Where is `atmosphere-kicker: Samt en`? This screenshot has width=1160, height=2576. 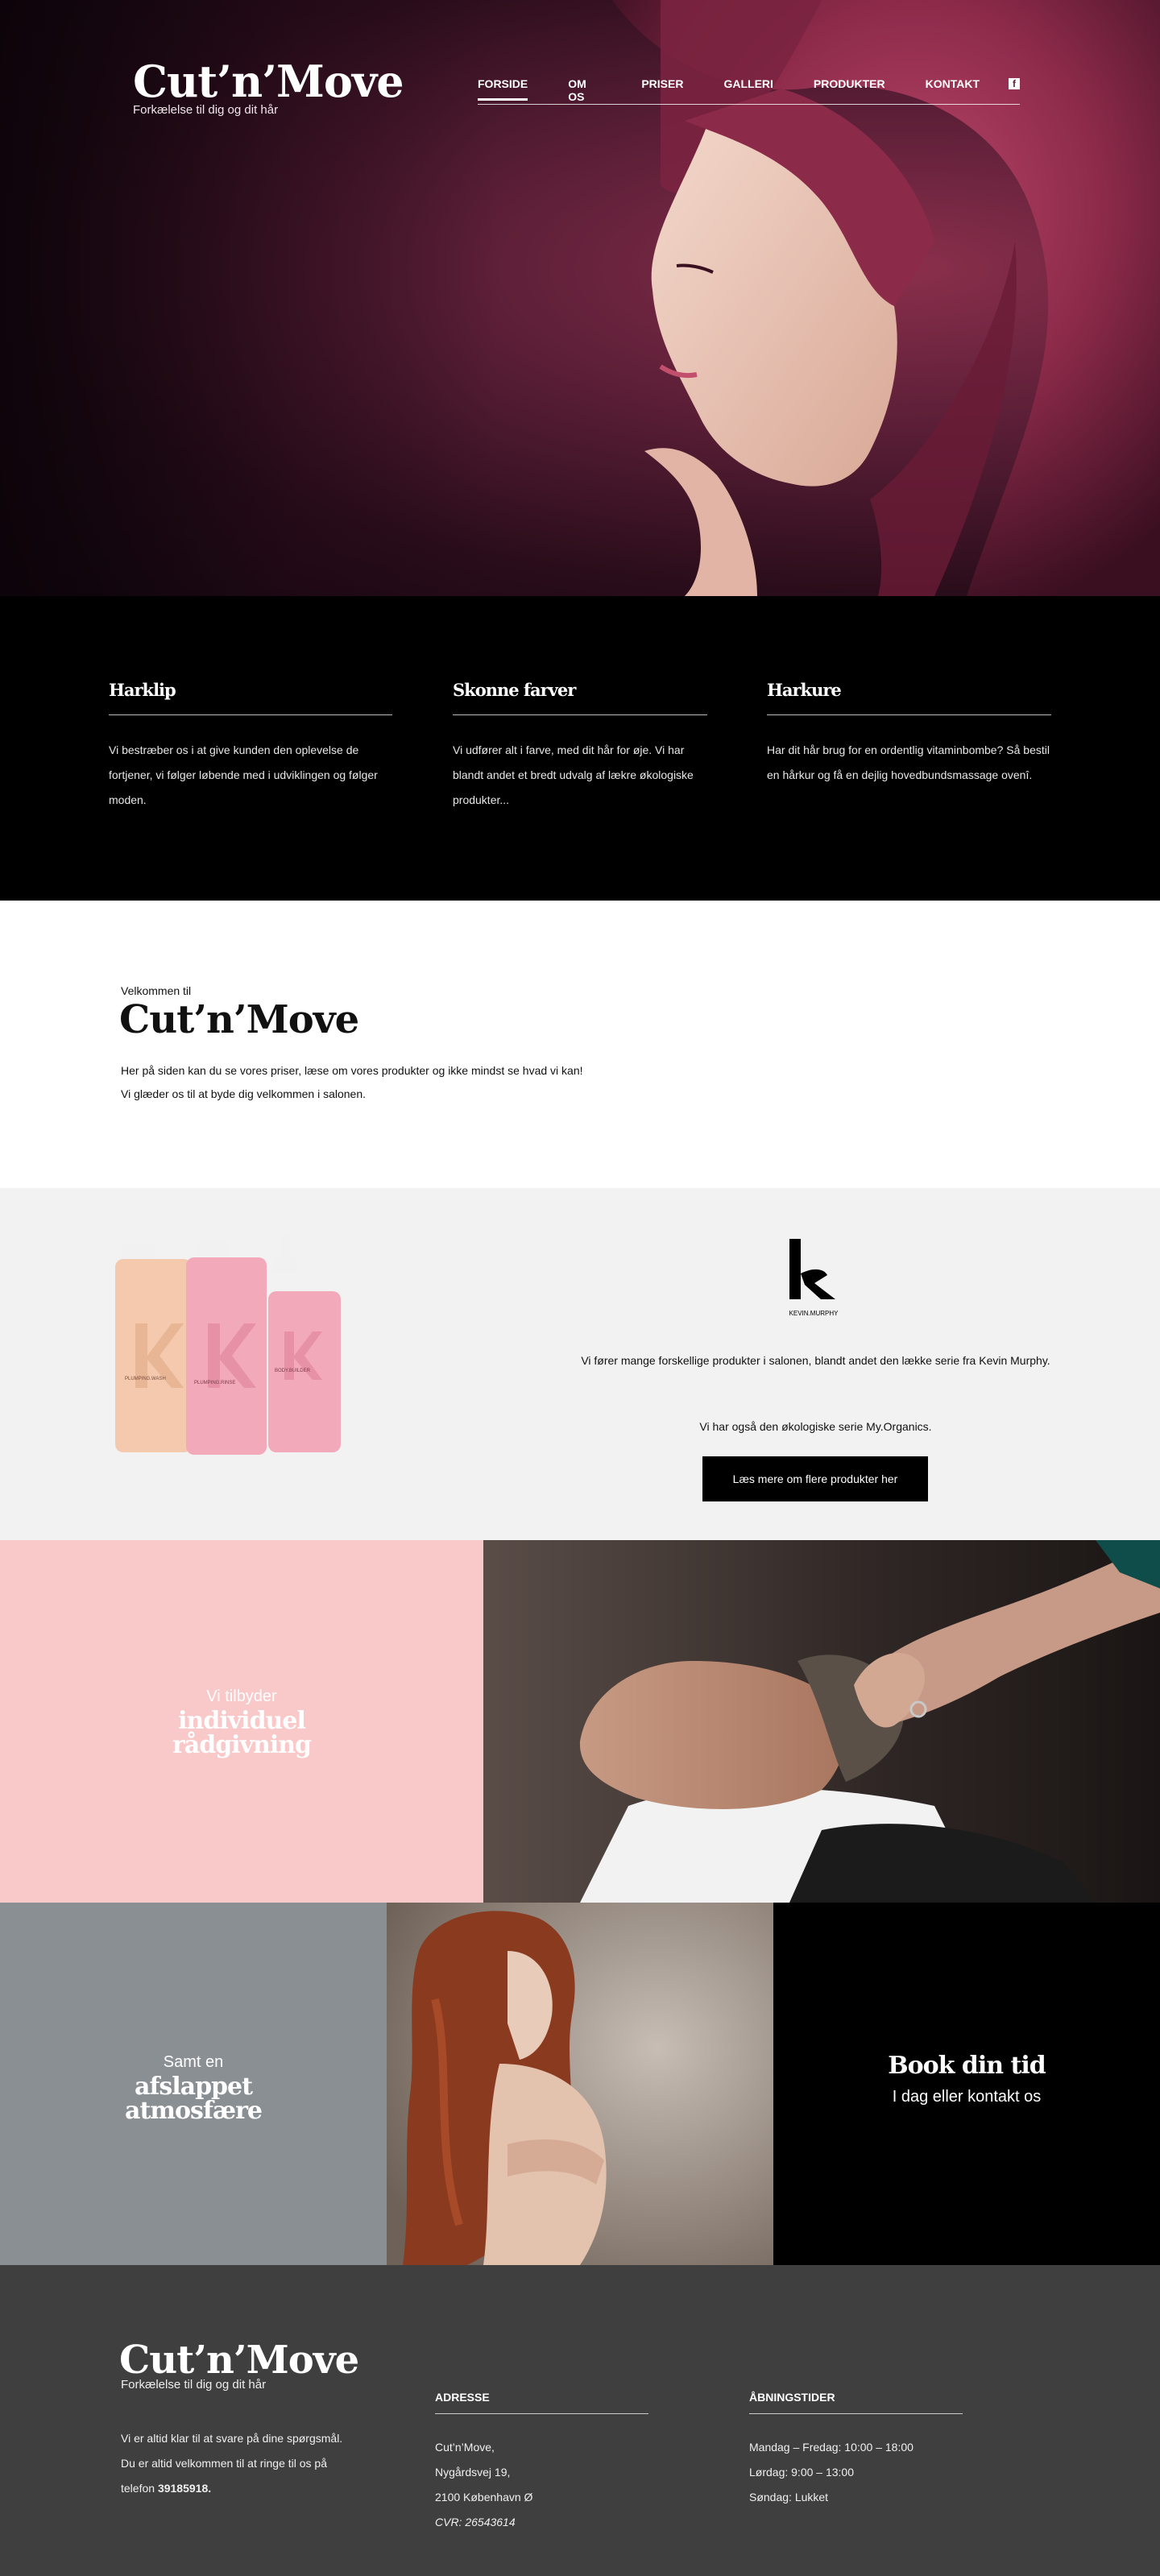 atmosphere-kicker: Samt en is located at coordinates (194, 2062).